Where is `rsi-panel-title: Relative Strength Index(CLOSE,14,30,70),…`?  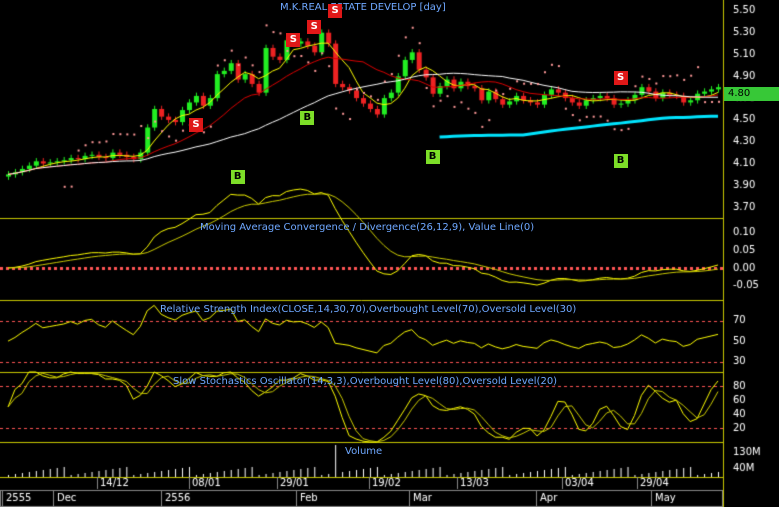 rsi-panel-title: Relative Strength Index(CLOSE,14,30,70),… is located at coordinates (368, 309).